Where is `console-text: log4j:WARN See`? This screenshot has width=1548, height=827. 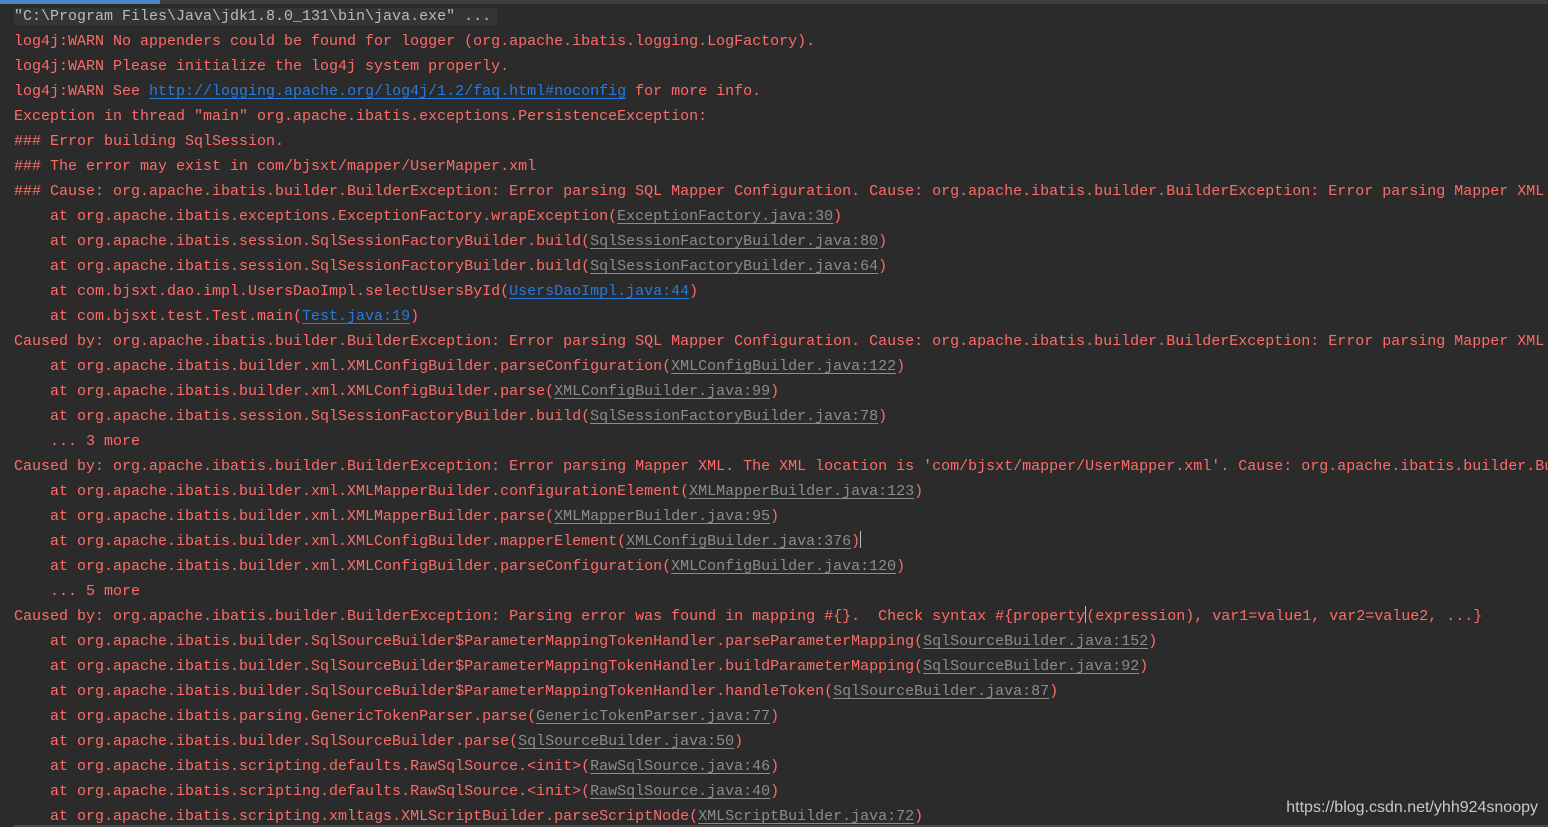 console-text: log4j:WARN See is located at coordinates (82, 91).